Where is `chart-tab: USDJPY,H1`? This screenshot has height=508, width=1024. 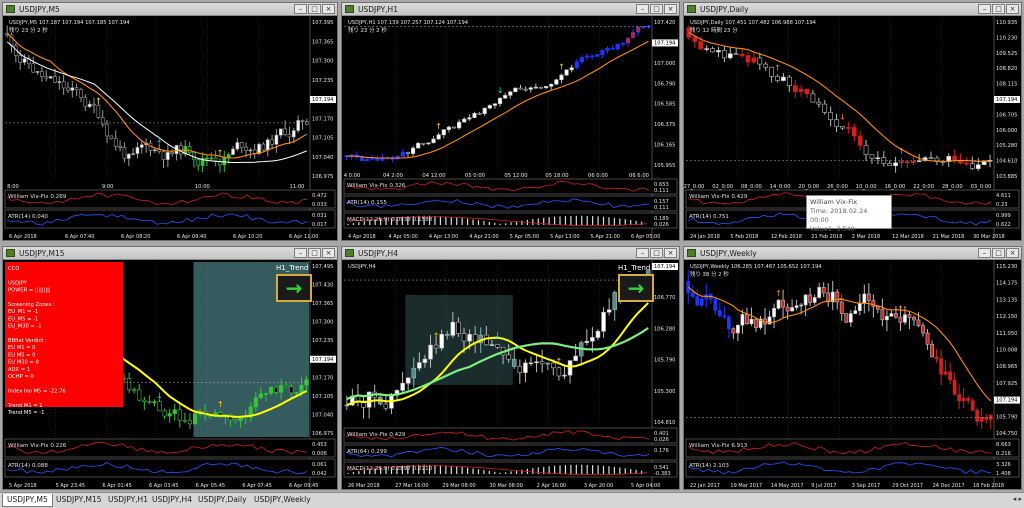
chart-tab: USDJPY,H1 is located at coordinates (128, 500).